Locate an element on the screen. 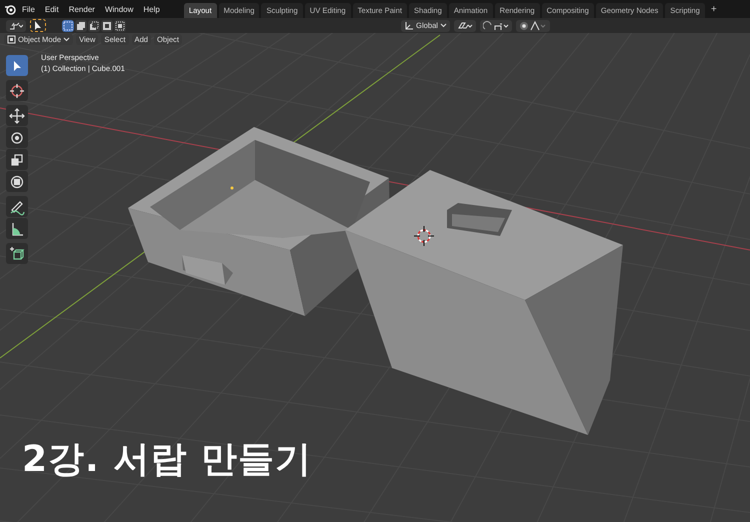  crosshair-icon is located at coordinates (17, 91).